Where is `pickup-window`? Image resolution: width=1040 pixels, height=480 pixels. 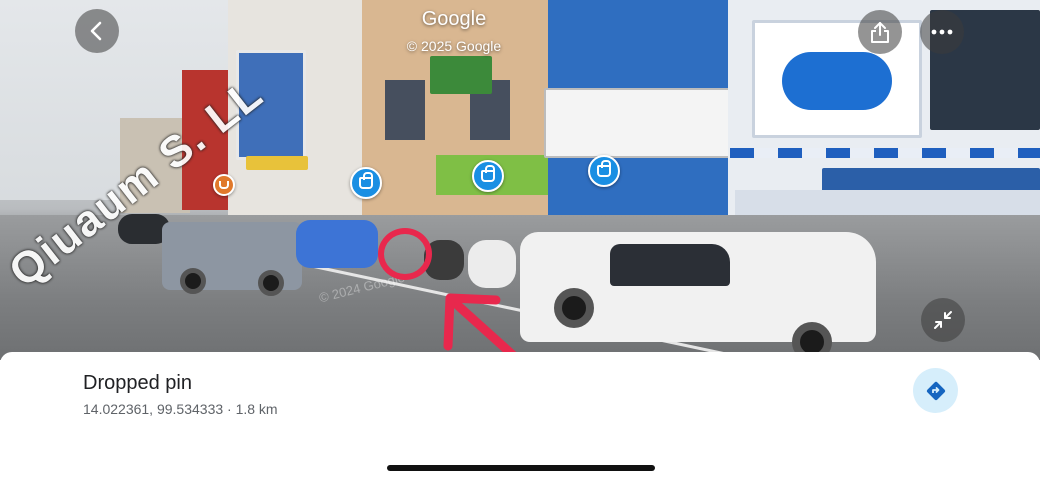 pickup-window is located at coordinates (670, 265).